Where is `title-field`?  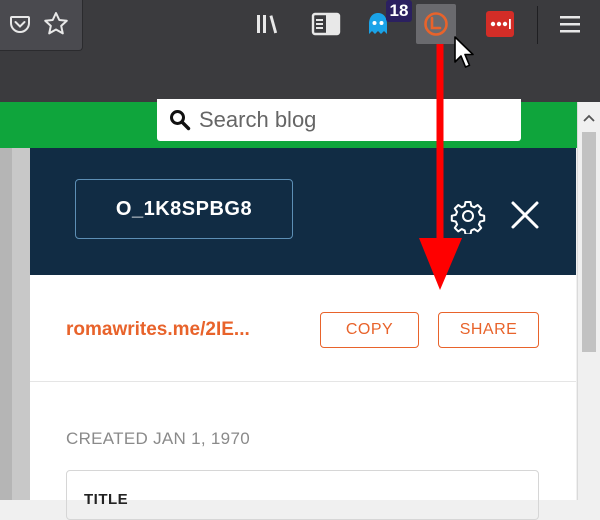
title-field is located at coordinates (302, 495).